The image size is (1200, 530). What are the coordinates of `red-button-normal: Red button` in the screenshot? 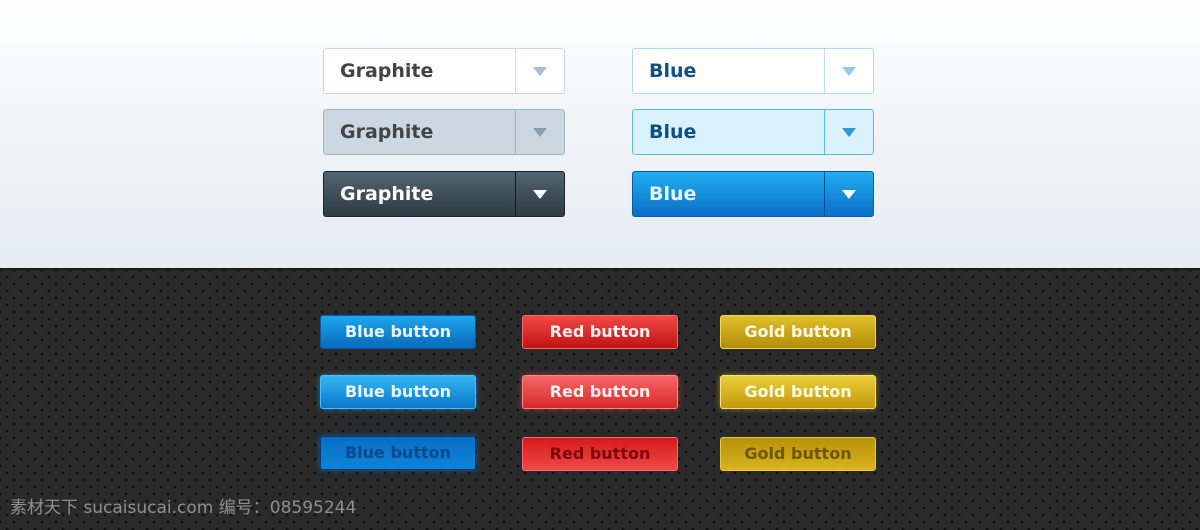 It's located at (600, 332).